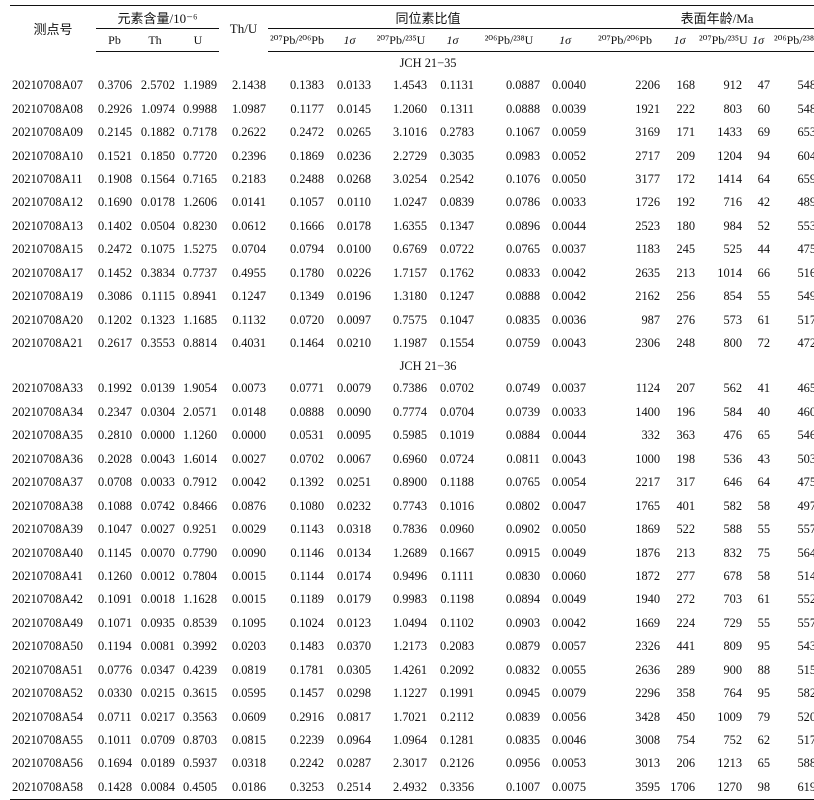  Describe the element at coordinates (410, 225) in the screenshot. I see `table-cell: 1.6355` at that location.